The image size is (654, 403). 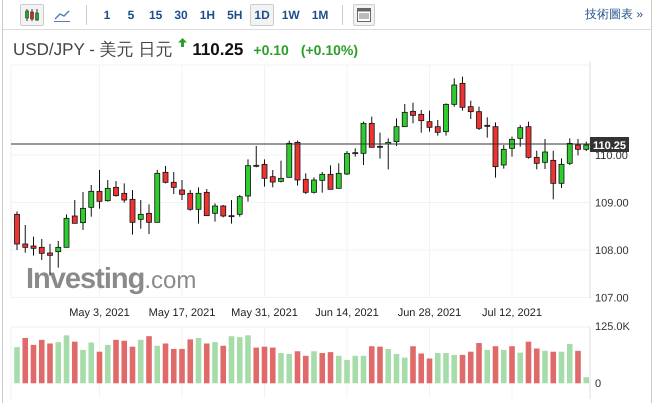 What do you see at coordinates (291, 15) in the screenshot?
I see `interval-button: 1W` at bounding box center [291, 15].